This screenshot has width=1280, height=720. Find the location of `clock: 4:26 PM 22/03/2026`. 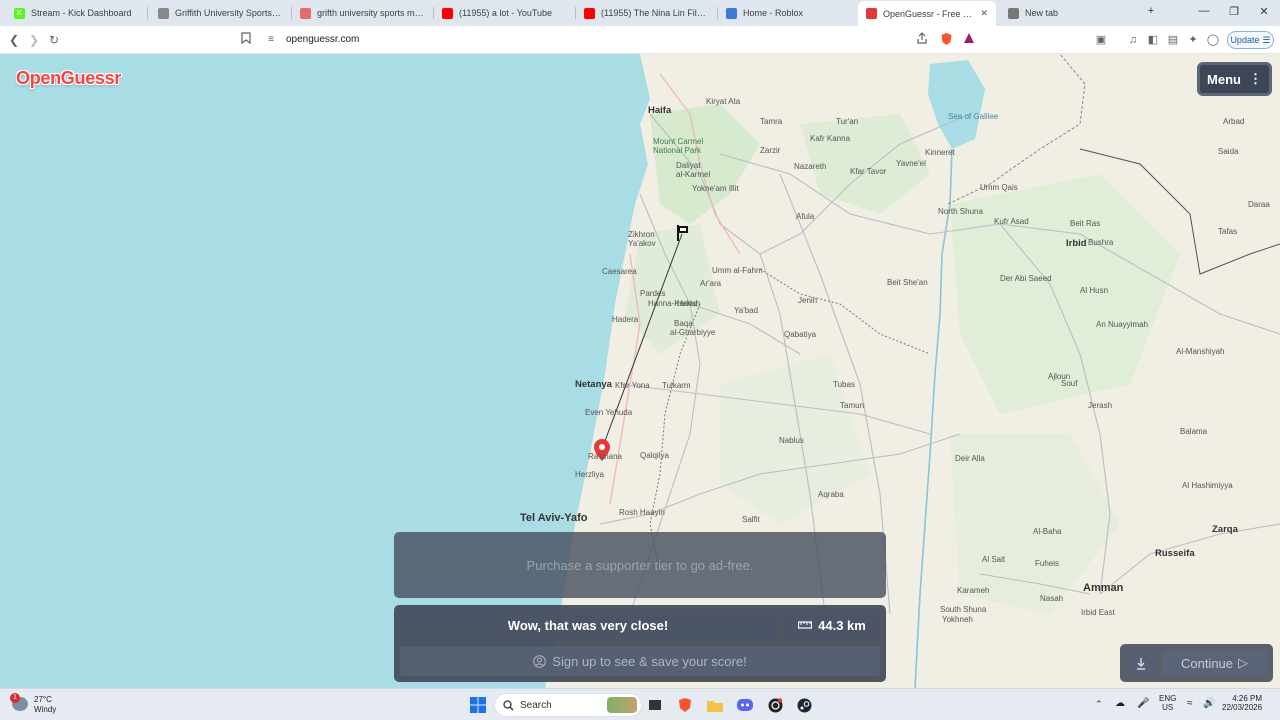

clock: 4:26 PM 22/03/2026 is located at coordinates (1242, 703).